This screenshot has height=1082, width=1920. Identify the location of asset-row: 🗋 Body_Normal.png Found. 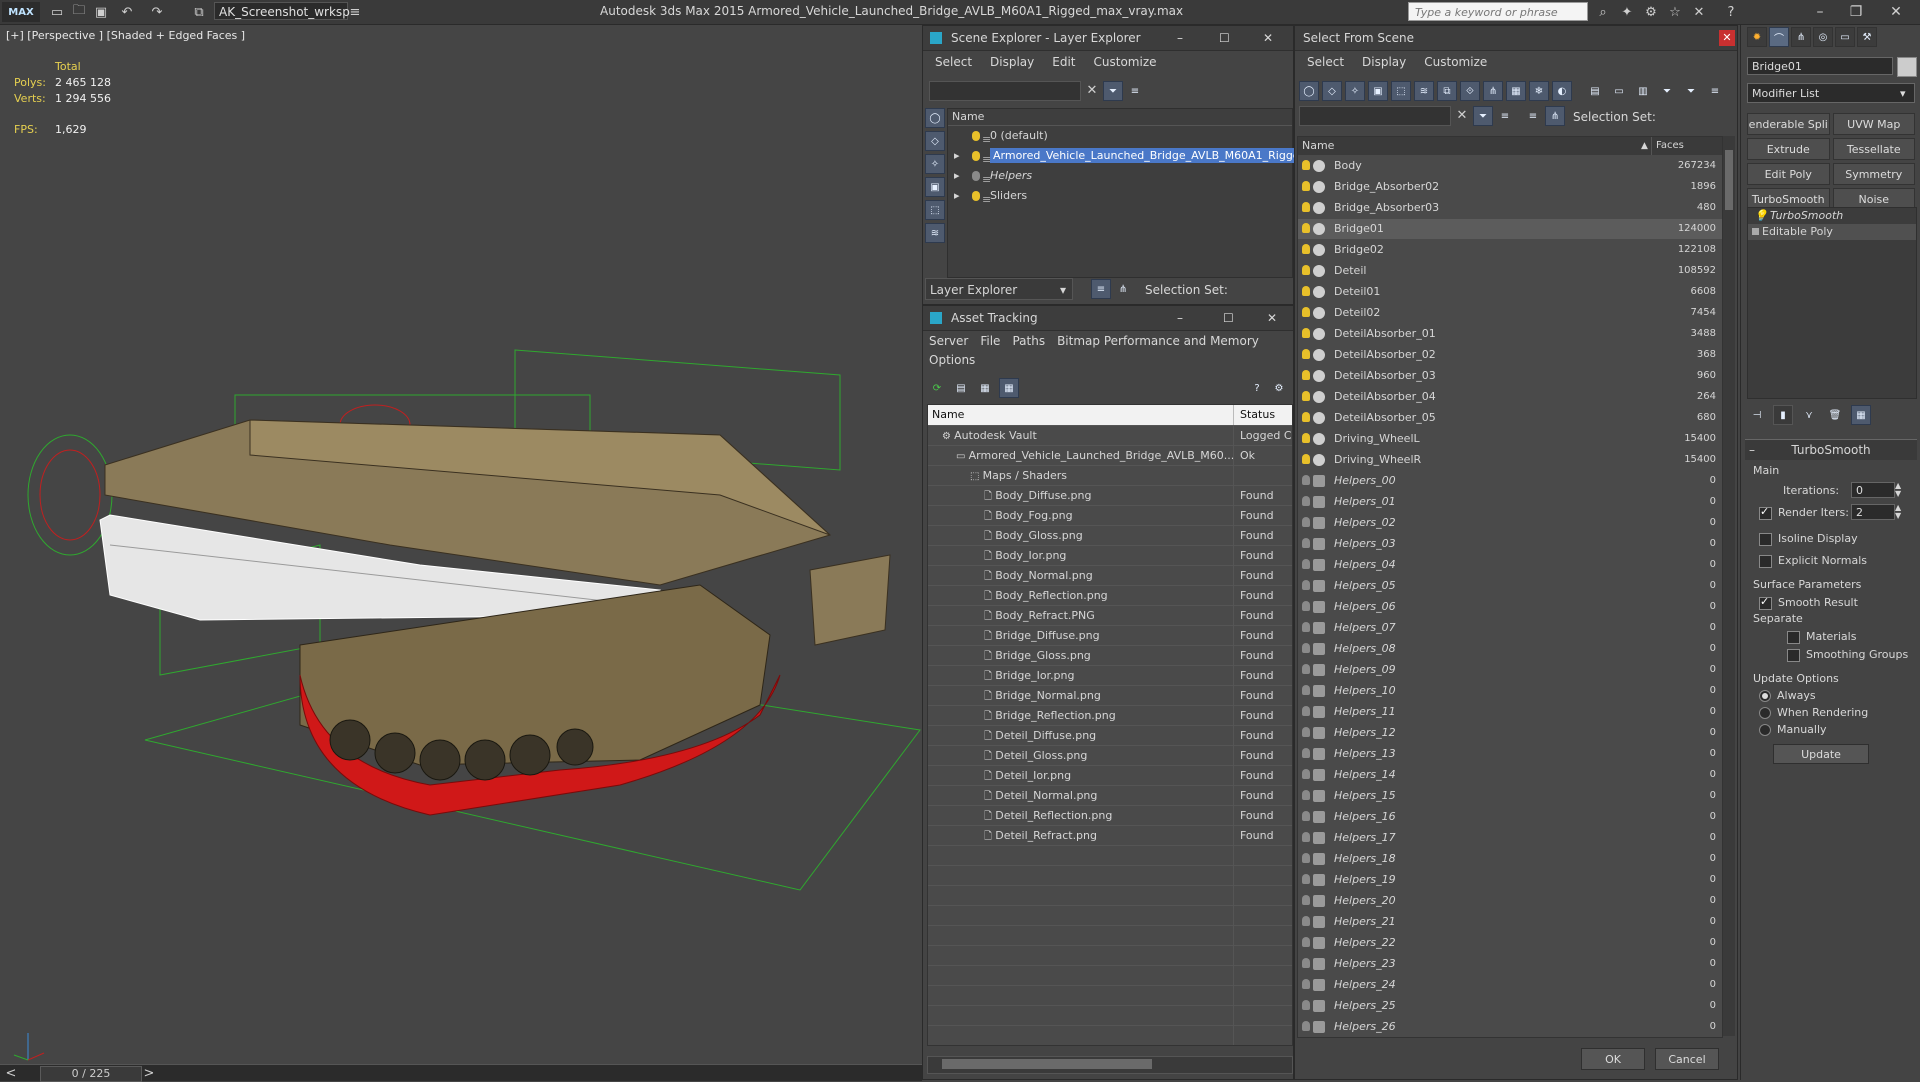
(1110, 576).